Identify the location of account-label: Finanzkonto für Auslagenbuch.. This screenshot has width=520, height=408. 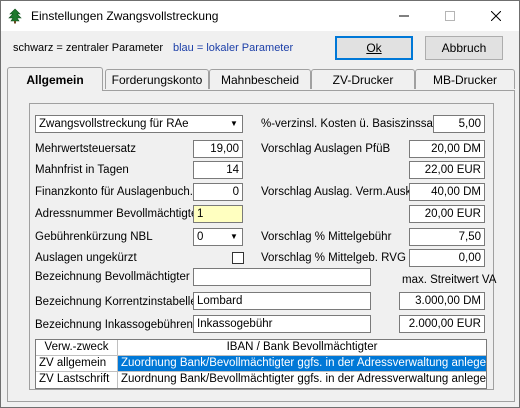
(114, 192).